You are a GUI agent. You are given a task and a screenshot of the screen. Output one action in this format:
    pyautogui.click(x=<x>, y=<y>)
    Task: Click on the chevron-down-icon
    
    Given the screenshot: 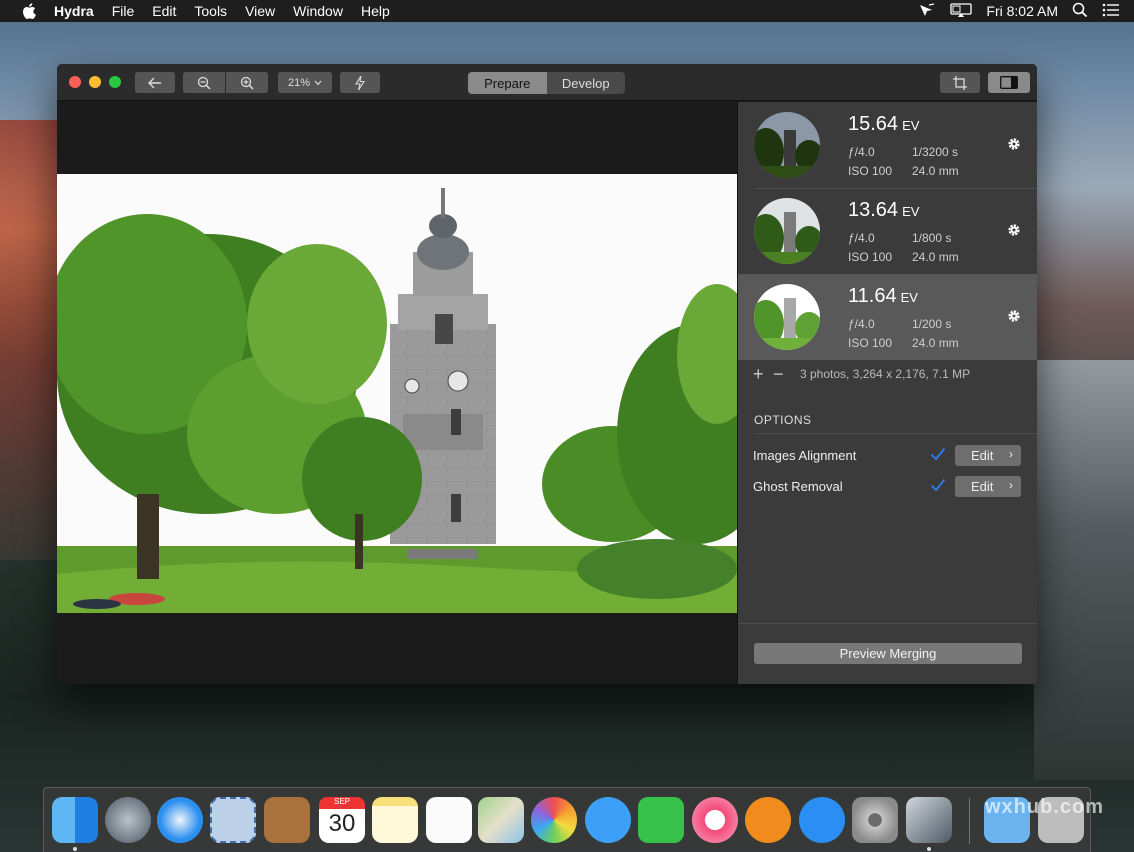 What is the action you would take?
    pyautogui.click(x=318, y=82)
    